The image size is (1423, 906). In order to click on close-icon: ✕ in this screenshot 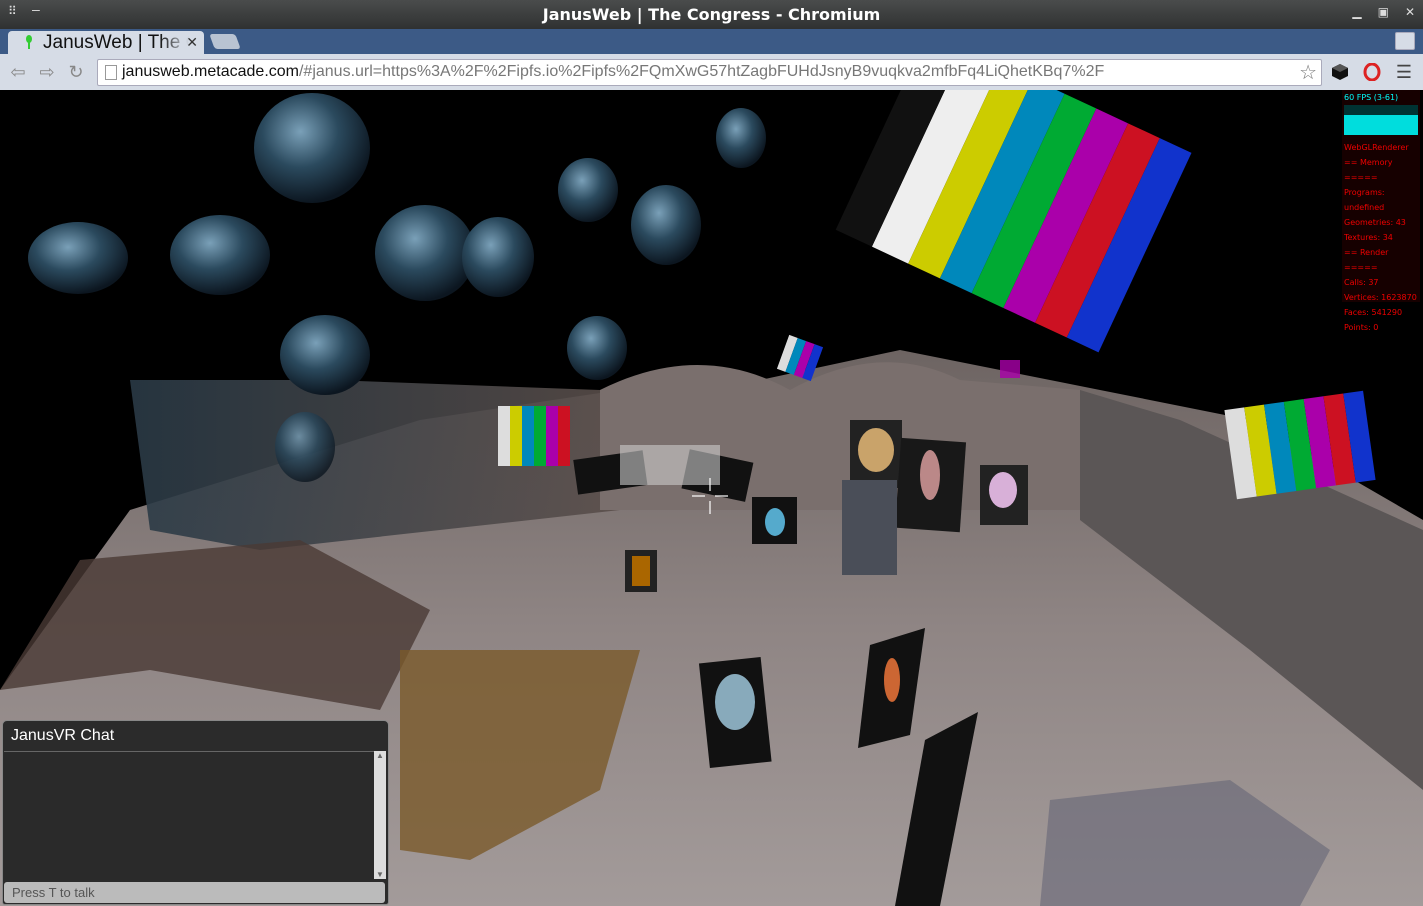, I will do `click(1410, 12)`.